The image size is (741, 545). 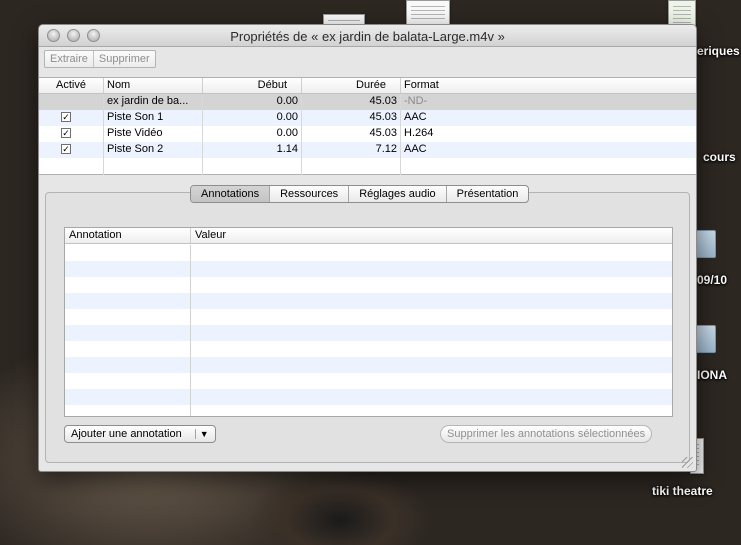 What do you see at coordinates (398, 194) in the screenshot?
I see `tab-audio-settings: Réglages audio` at bounding box center [398, 194].